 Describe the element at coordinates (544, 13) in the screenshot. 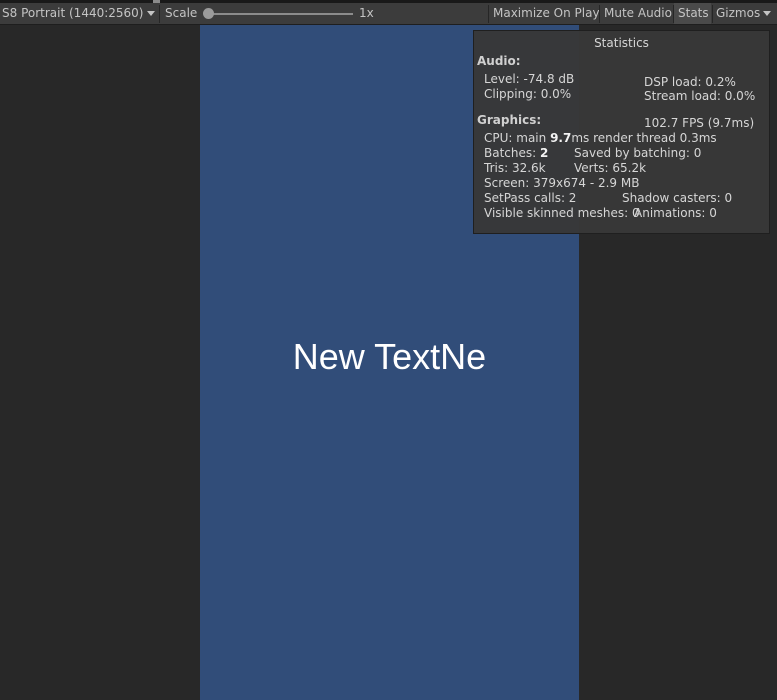

I see `maximize-on-play-button: Maximize On Play` at that location.